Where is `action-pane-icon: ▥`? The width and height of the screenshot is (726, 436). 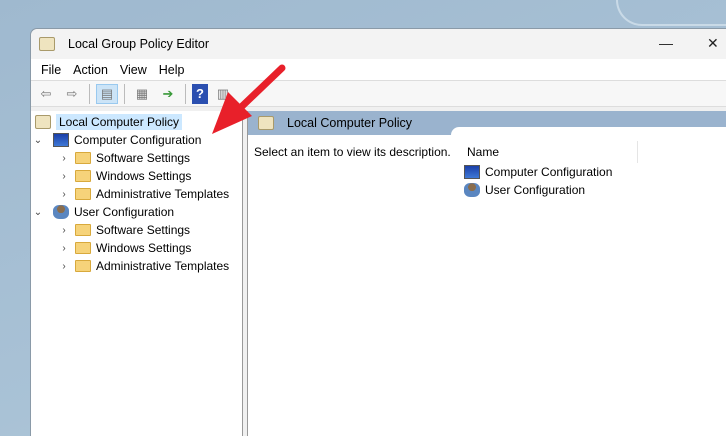 action-pane-icon: ▥ is located at coordinates (223, 94).